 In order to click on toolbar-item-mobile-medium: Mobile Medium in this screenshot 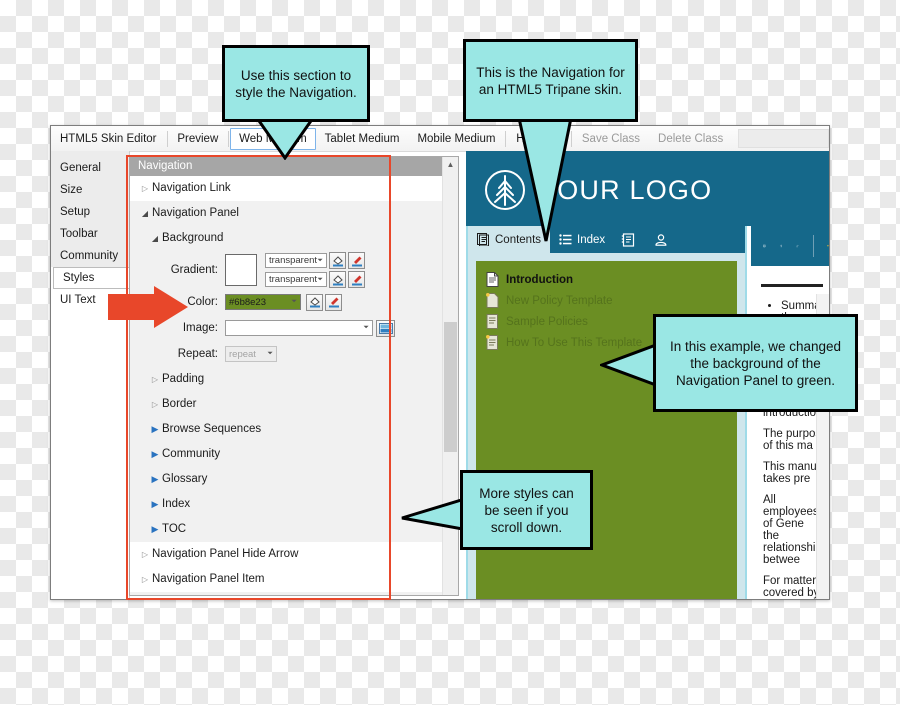, I will do `click(456, 139)`.